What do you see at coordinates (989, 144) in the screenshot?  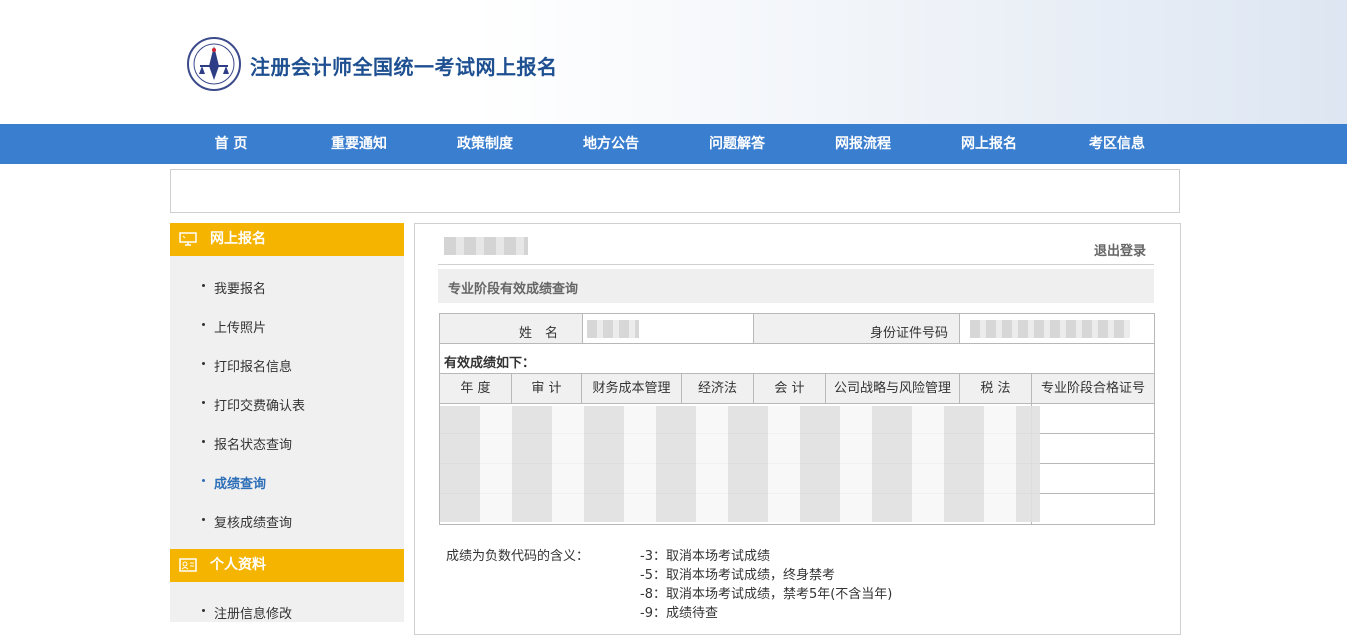 I see `nav-online-registration: 网上报名` at bounding box center [989, 144].